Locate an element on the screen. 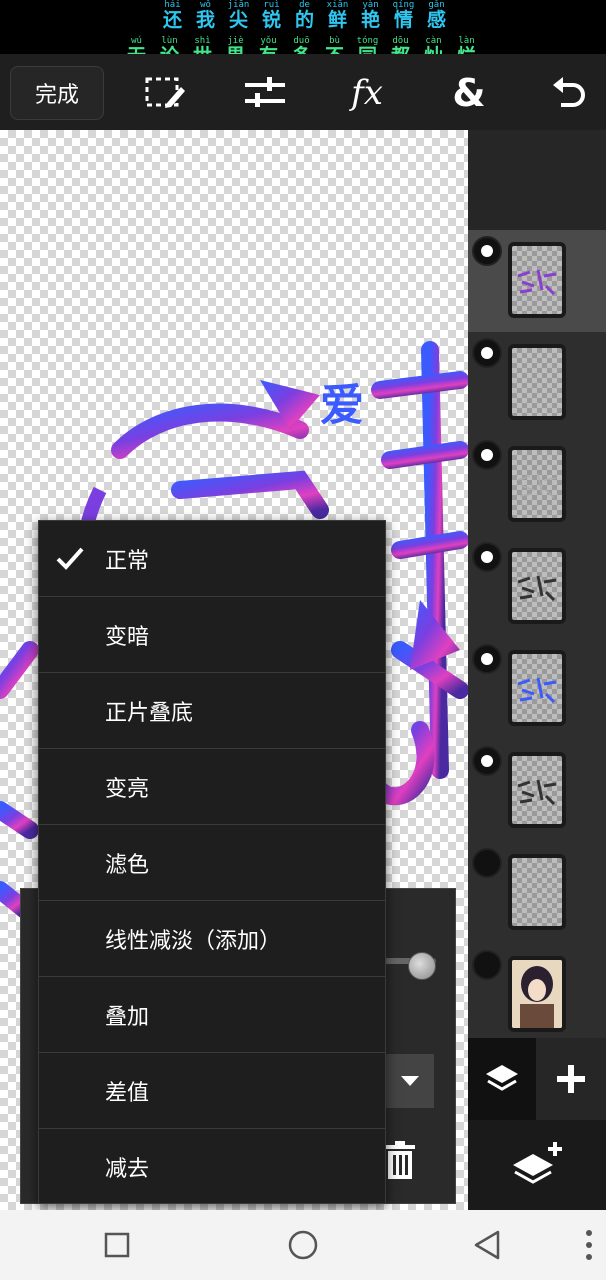 The image size is (606, 1280). lyric-hanzi: 艳 is located at coordinates (370, 20).